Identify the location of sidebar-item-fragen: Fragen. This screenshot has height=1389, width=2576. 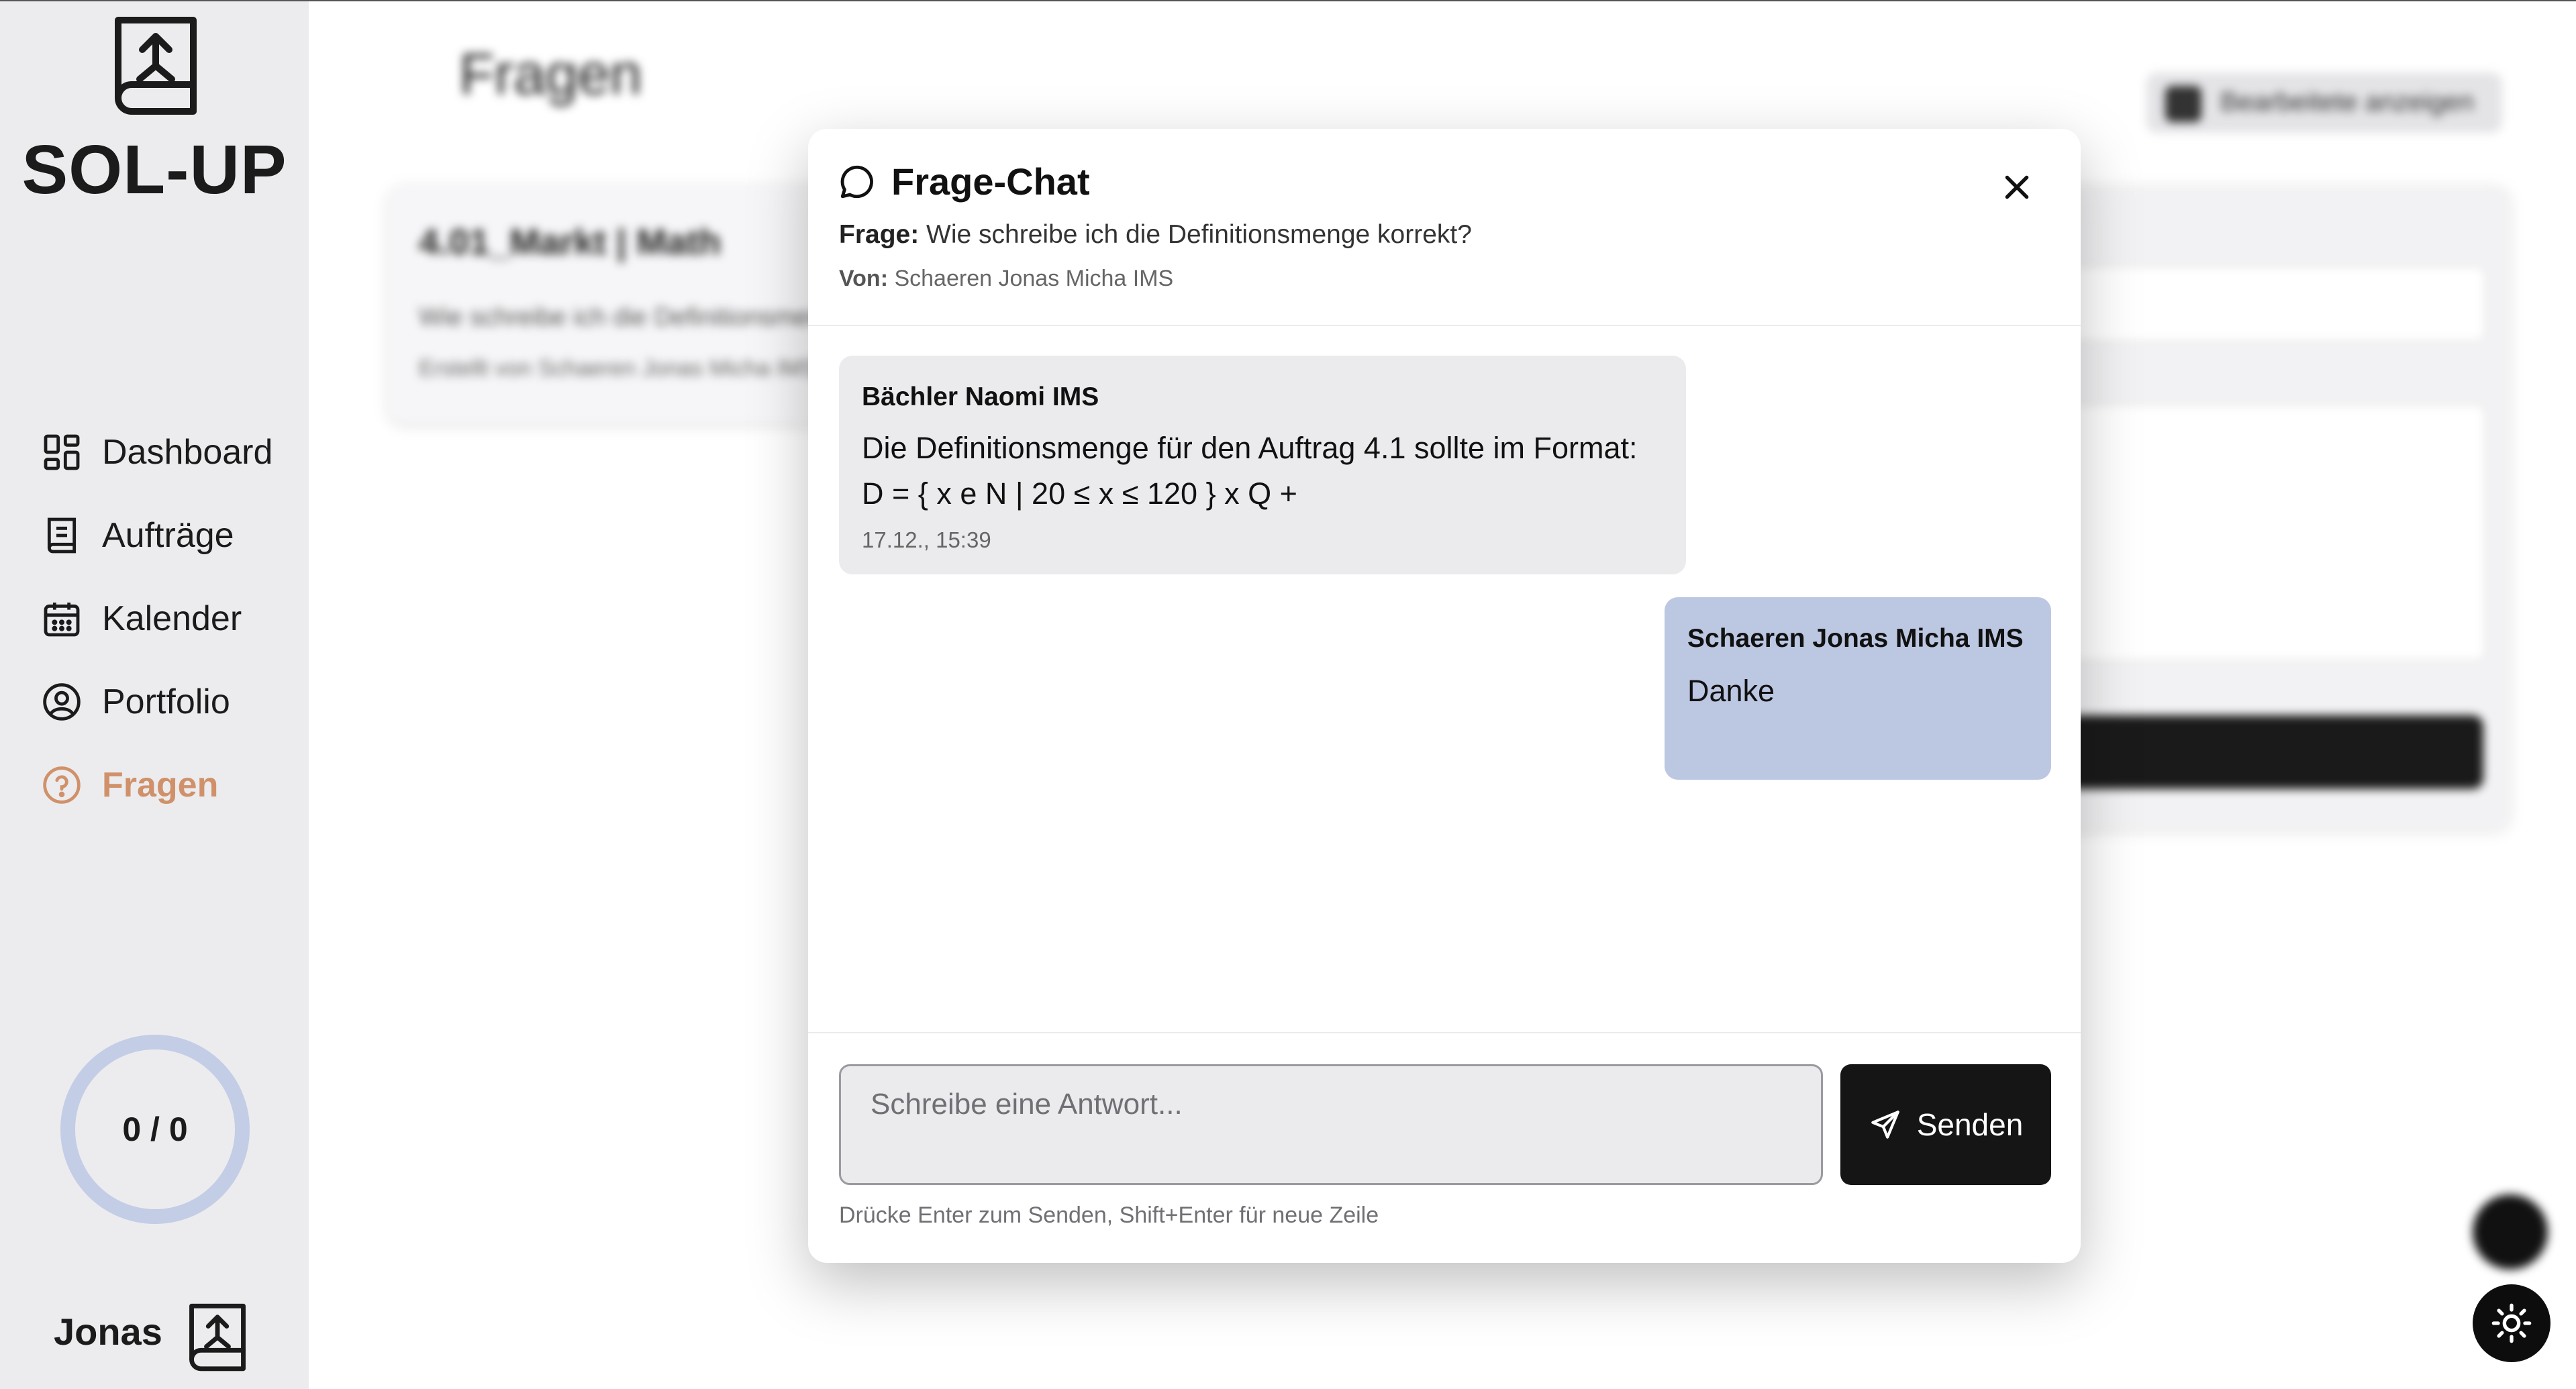
(129, 786).